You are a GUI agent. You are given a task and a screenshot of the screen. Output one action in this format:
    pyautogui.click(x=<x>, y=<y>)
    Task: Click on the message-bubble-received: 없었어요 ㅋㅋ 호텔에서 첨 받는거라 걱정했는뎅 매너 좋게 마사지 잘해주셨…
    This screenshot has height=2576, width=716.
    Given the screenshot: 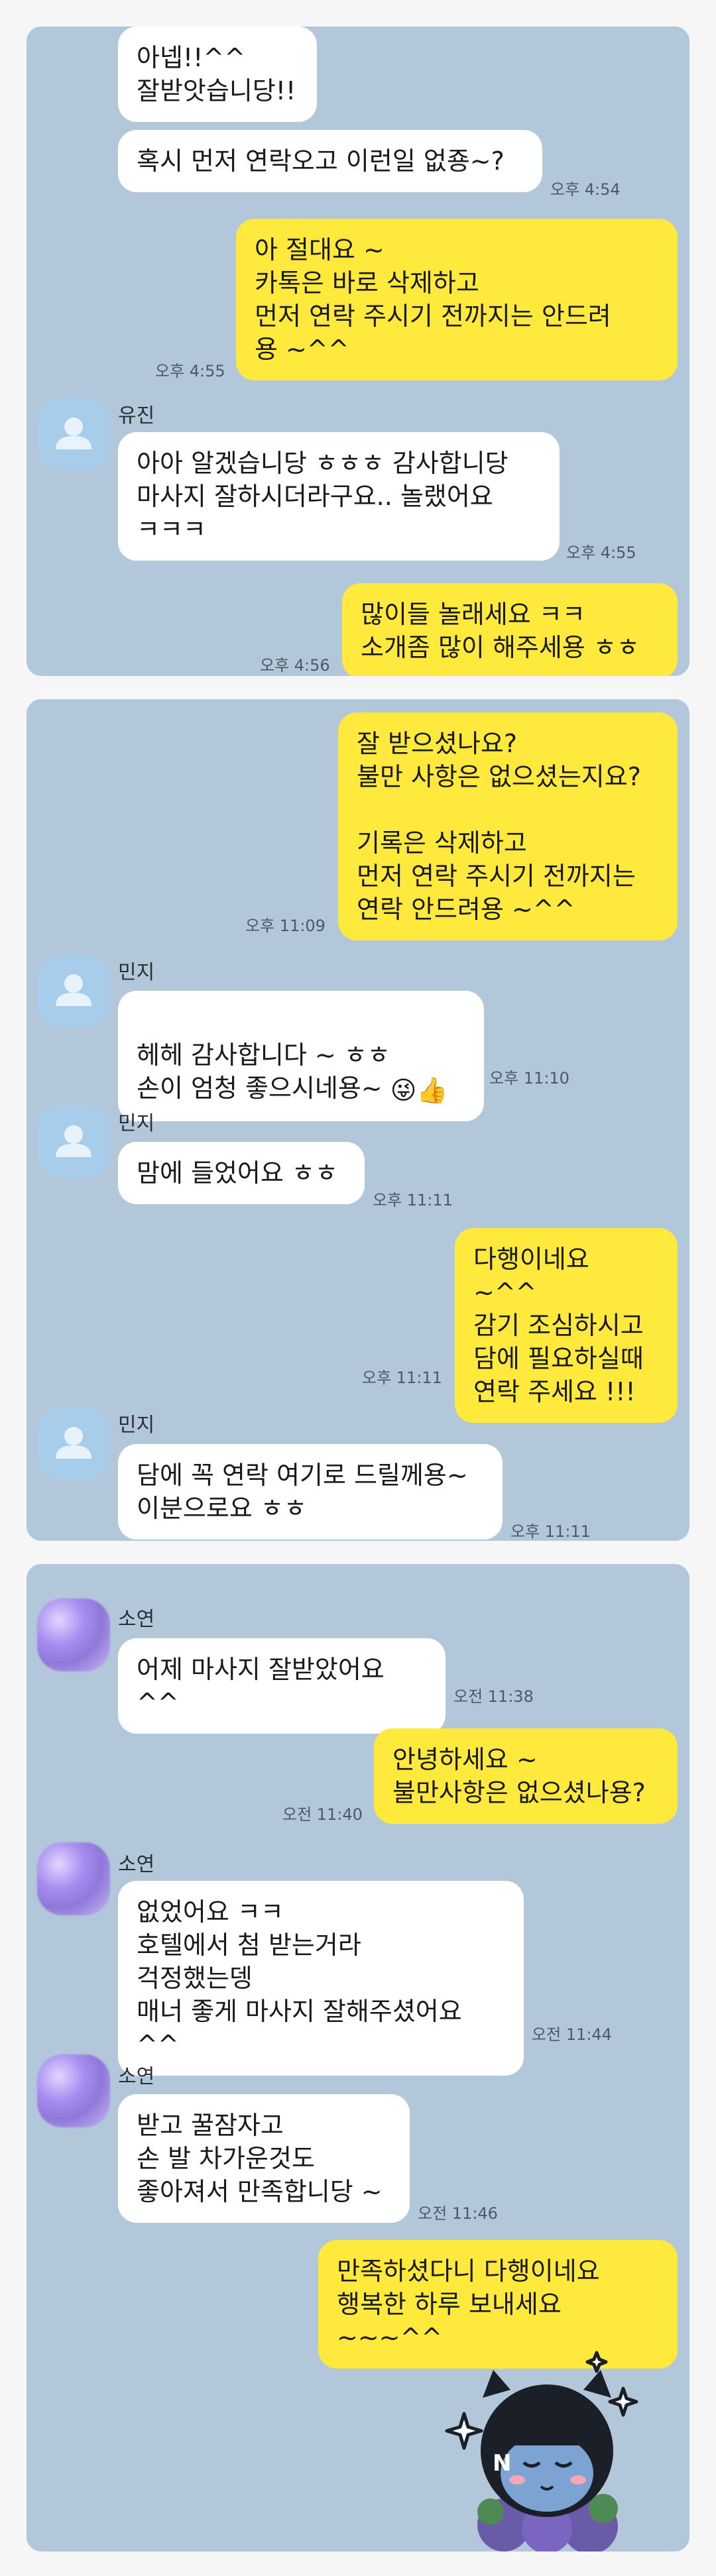 What is the action you would take?
    pyautogui.click(x=321, y=1978)
    